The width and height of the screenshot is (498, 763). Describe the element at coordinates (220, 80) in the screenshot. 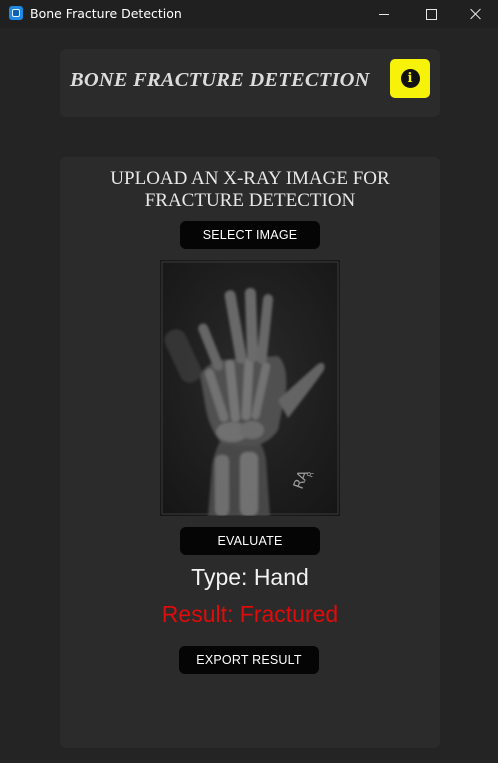

I see `app-heading: BONE FRACTURE DETECTION` at that location.